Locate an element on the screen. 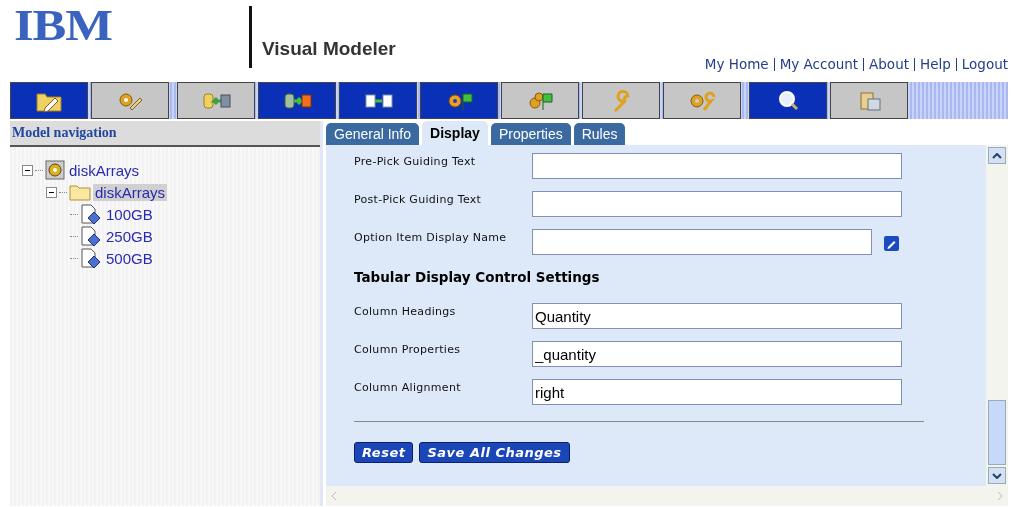 The width and height of the screenshot is (1018, 507). section-heading: Tabular Display Control Settings is located at coordinates (477, 277).